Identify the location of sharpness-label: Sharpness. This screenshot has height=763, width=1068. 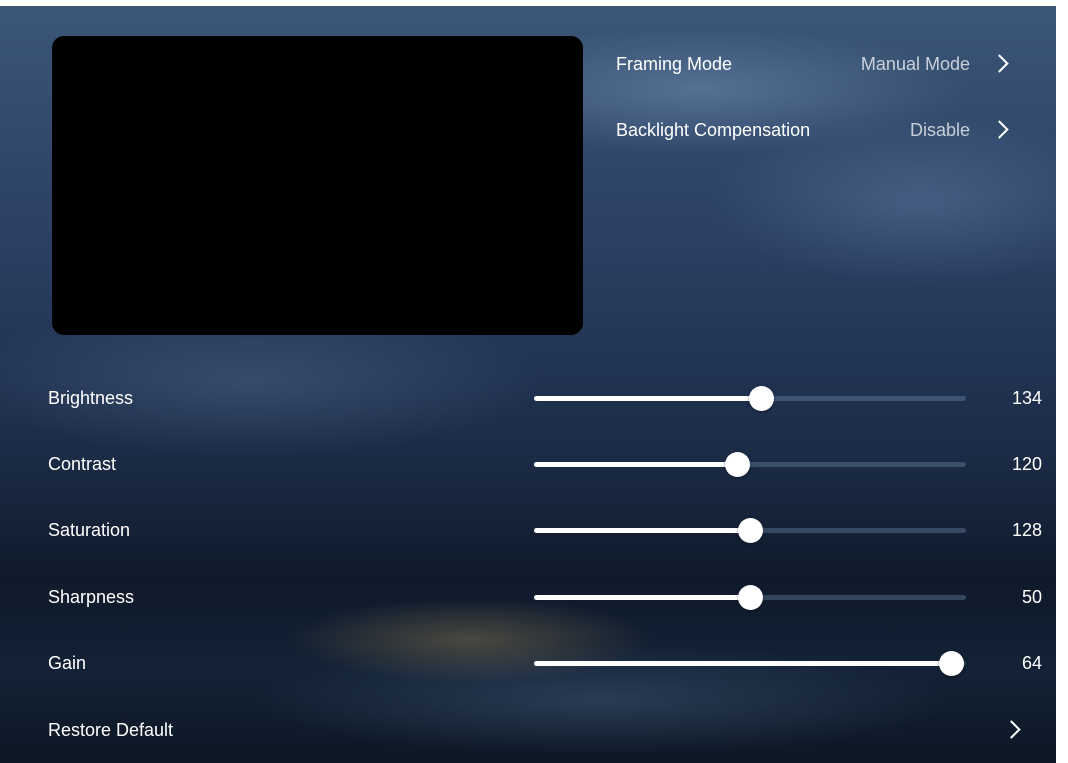
(91, 597).